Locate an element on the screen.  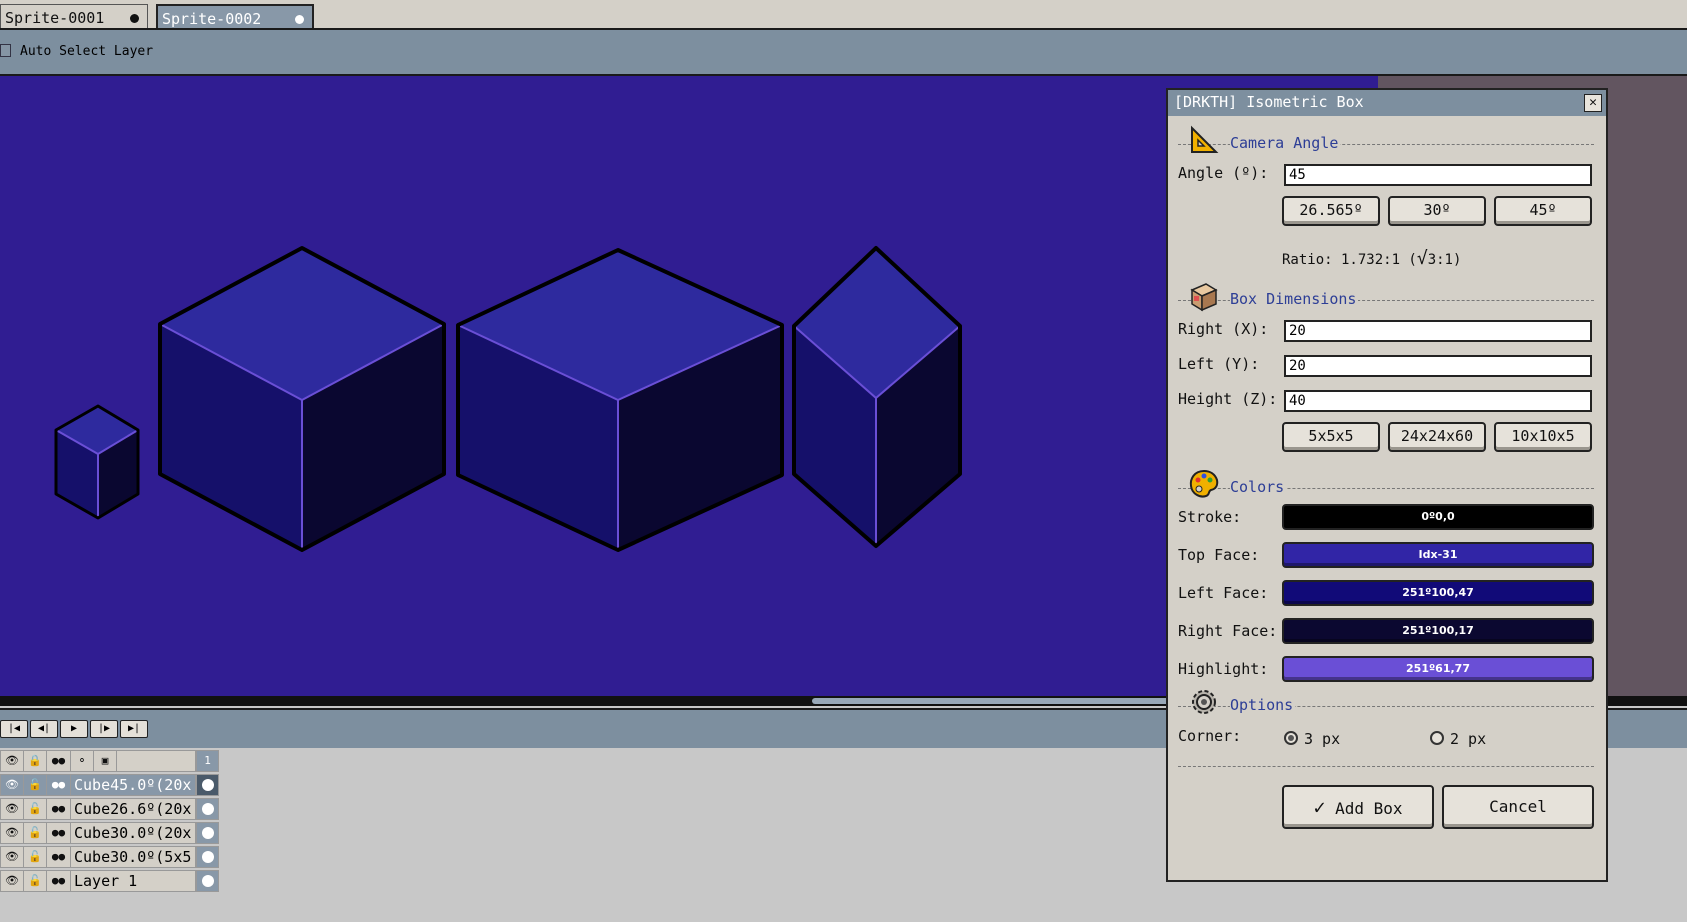
angle-label: Angle (º): is located at coordinates (1223, 173).